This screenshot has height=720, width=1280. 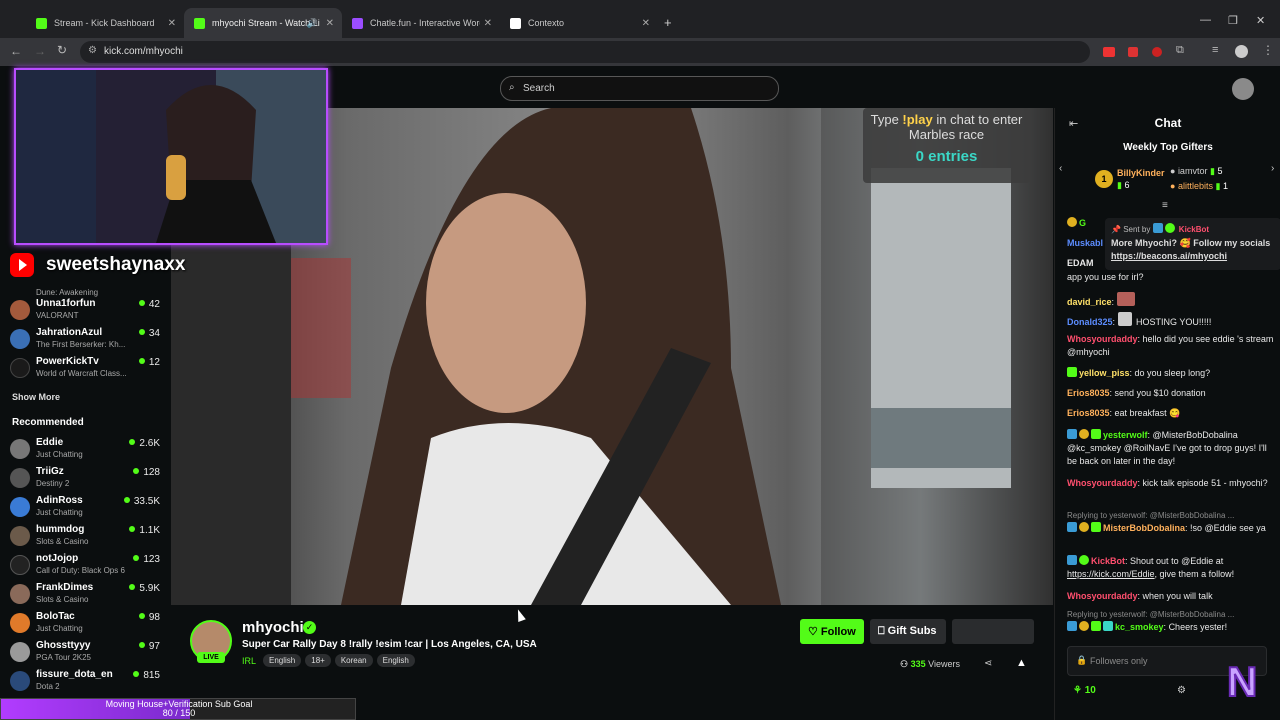 I want to click on extension-icon, so click(x=1133, y=52).